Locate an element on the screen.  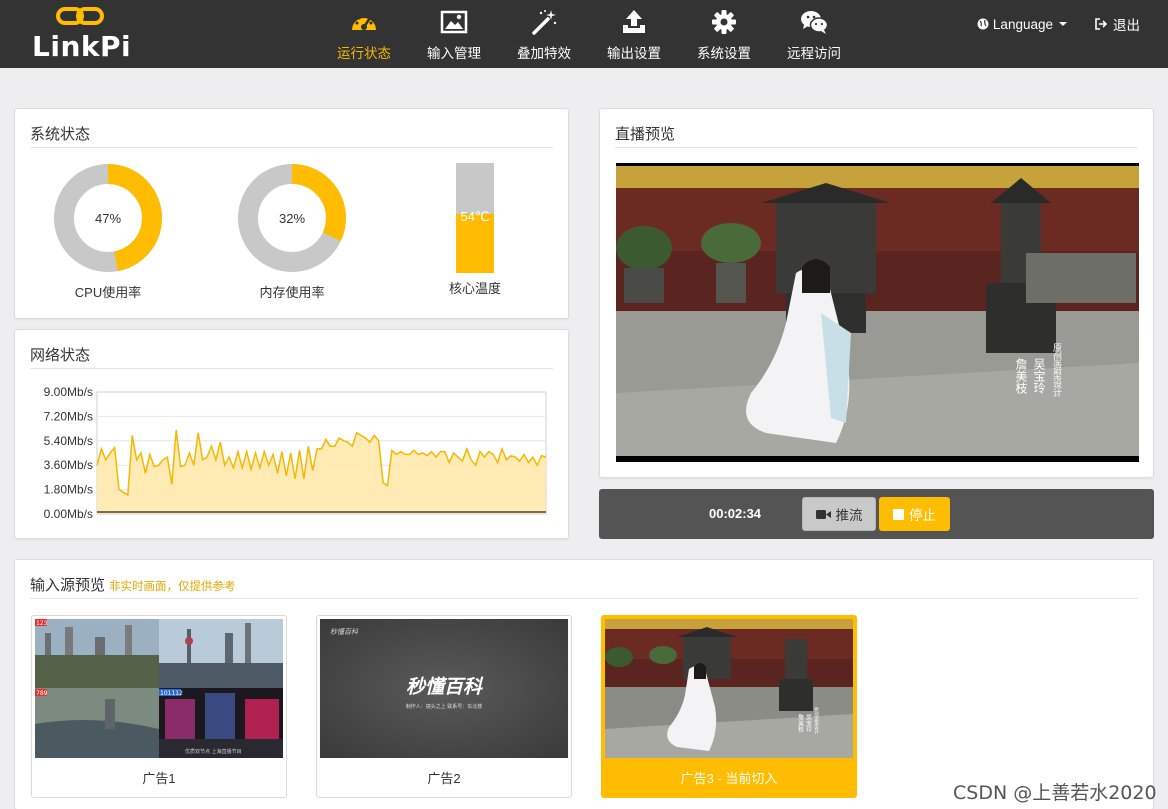
logout-link: 退出 is located at coordinates (1117, 24).